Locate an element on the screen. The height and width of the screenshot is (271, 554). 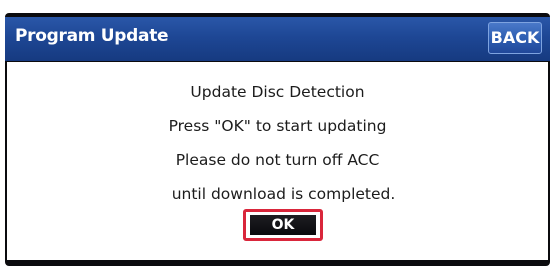
back-button: BACK is located at coordinates (515, 38).